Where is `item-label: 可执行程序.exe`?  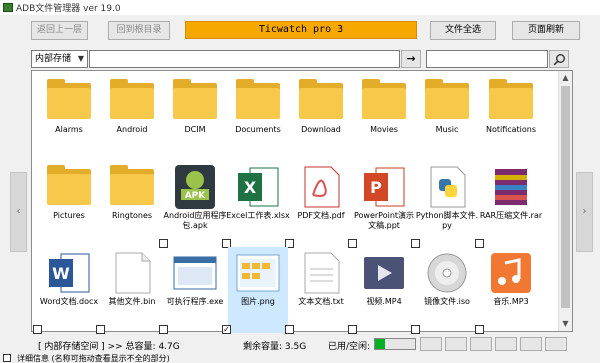 item-label: 可执行程序.exe is located at coordinates (195, 301).